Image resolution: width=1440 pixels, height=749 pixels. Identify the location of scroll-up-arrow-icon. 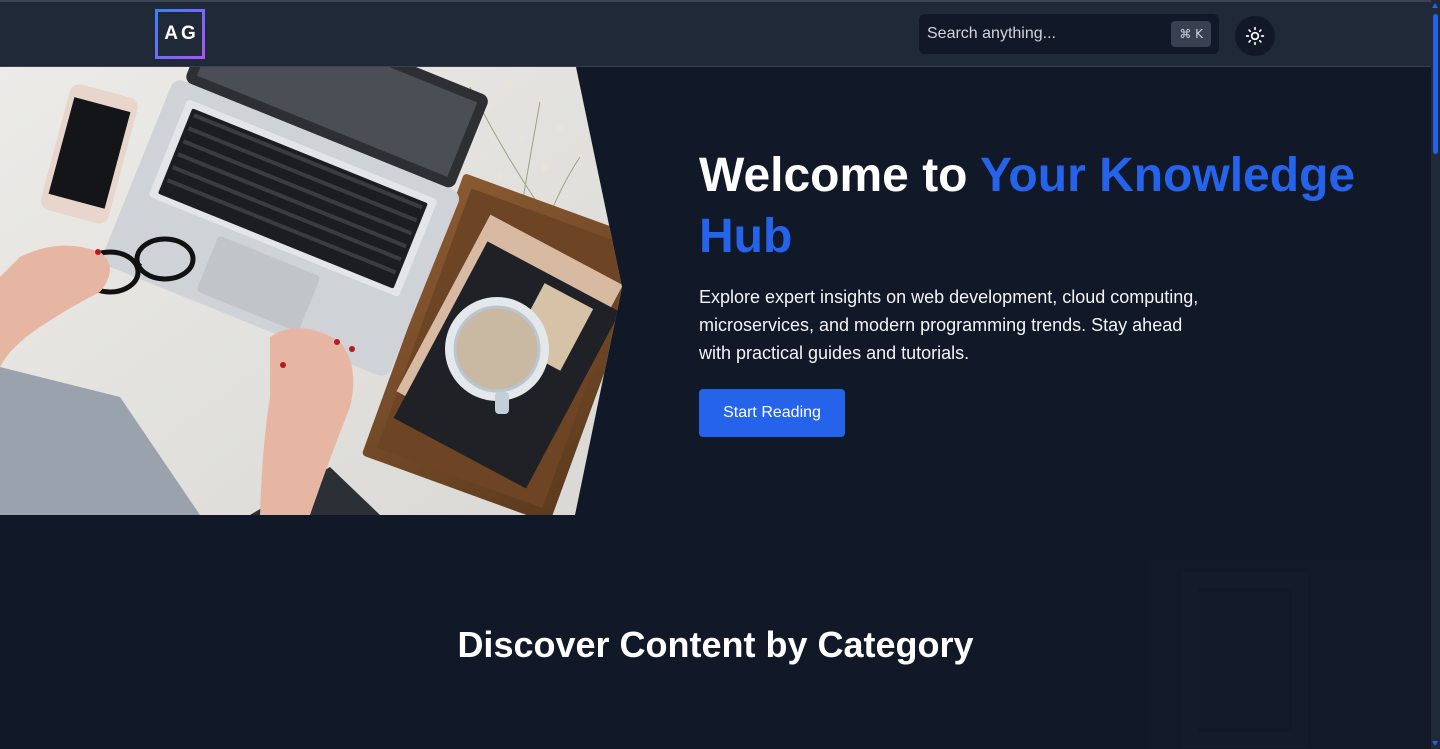
(1435, 5).